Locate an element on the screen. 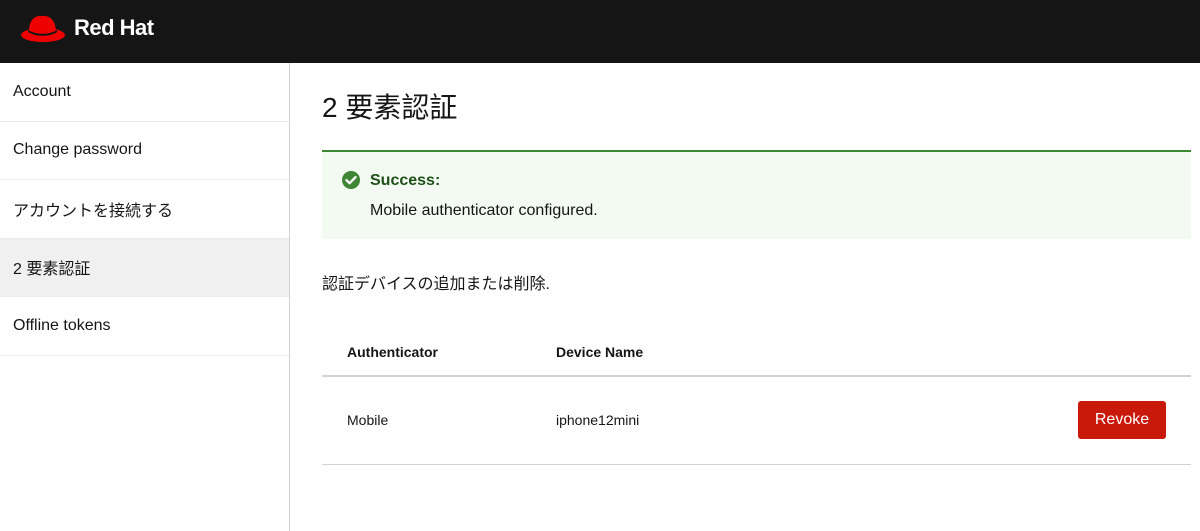 The image size is (1200, 531). sidebar-item-two-factor: 2 要素認証 is located at coordinates (144, 267).